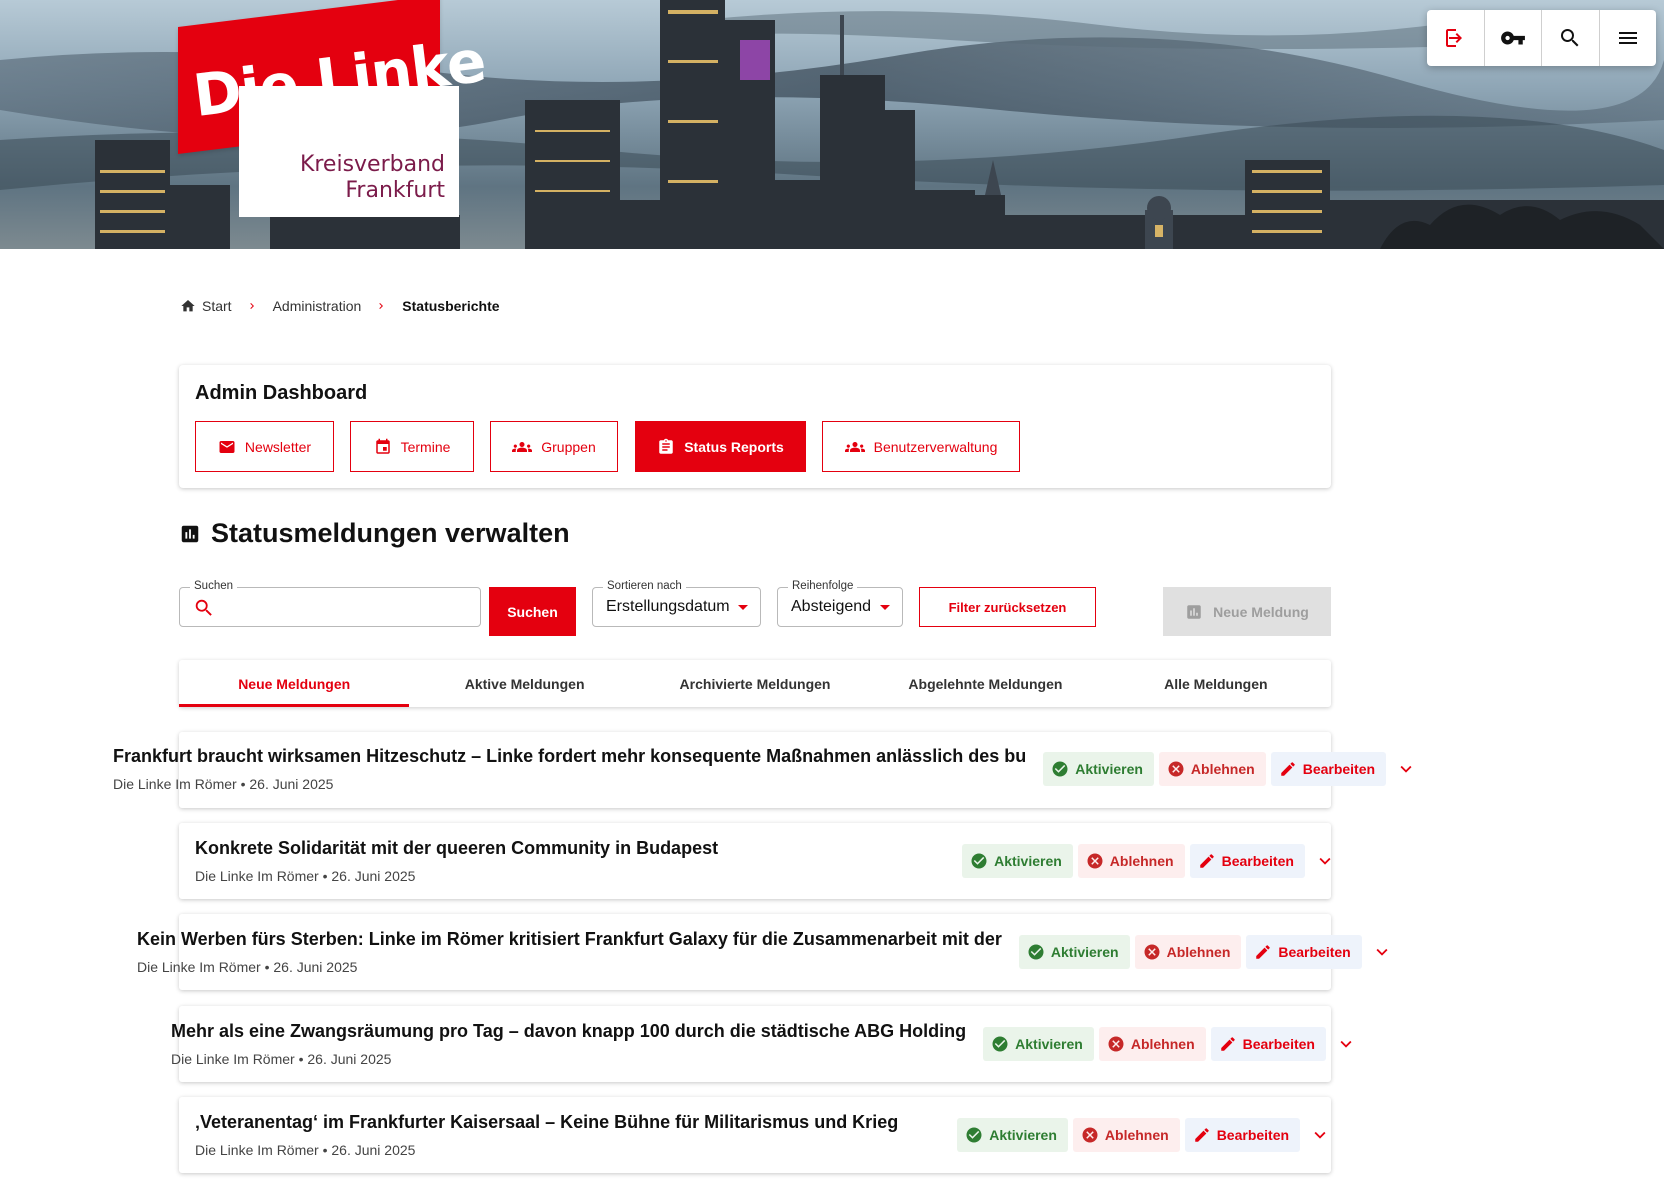  What do you see at coordinates (1456, 38) in the screenshot?
I see `logout-button` at bounding box center [1456, 38].